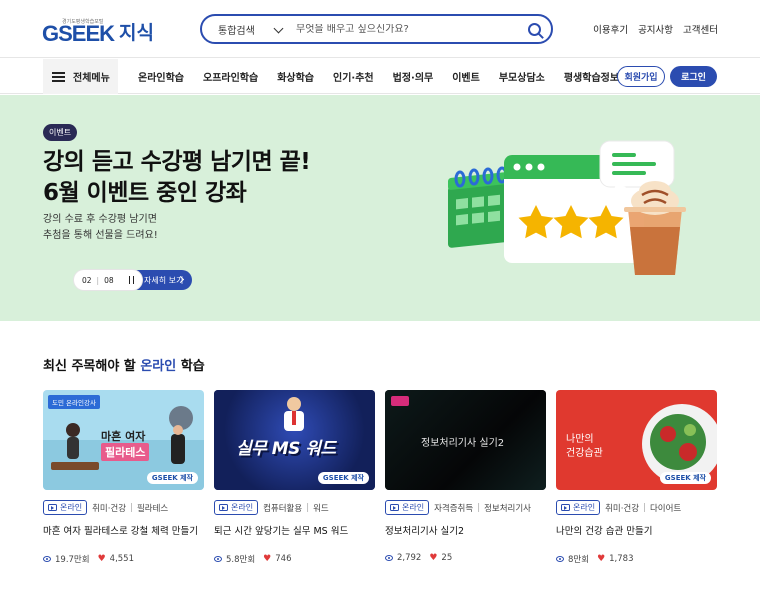 The image size is (760, 600). Describe the element at coordinates (466, 76) in the screenshot. I see `nav-item-event: 이벤트` at that location.